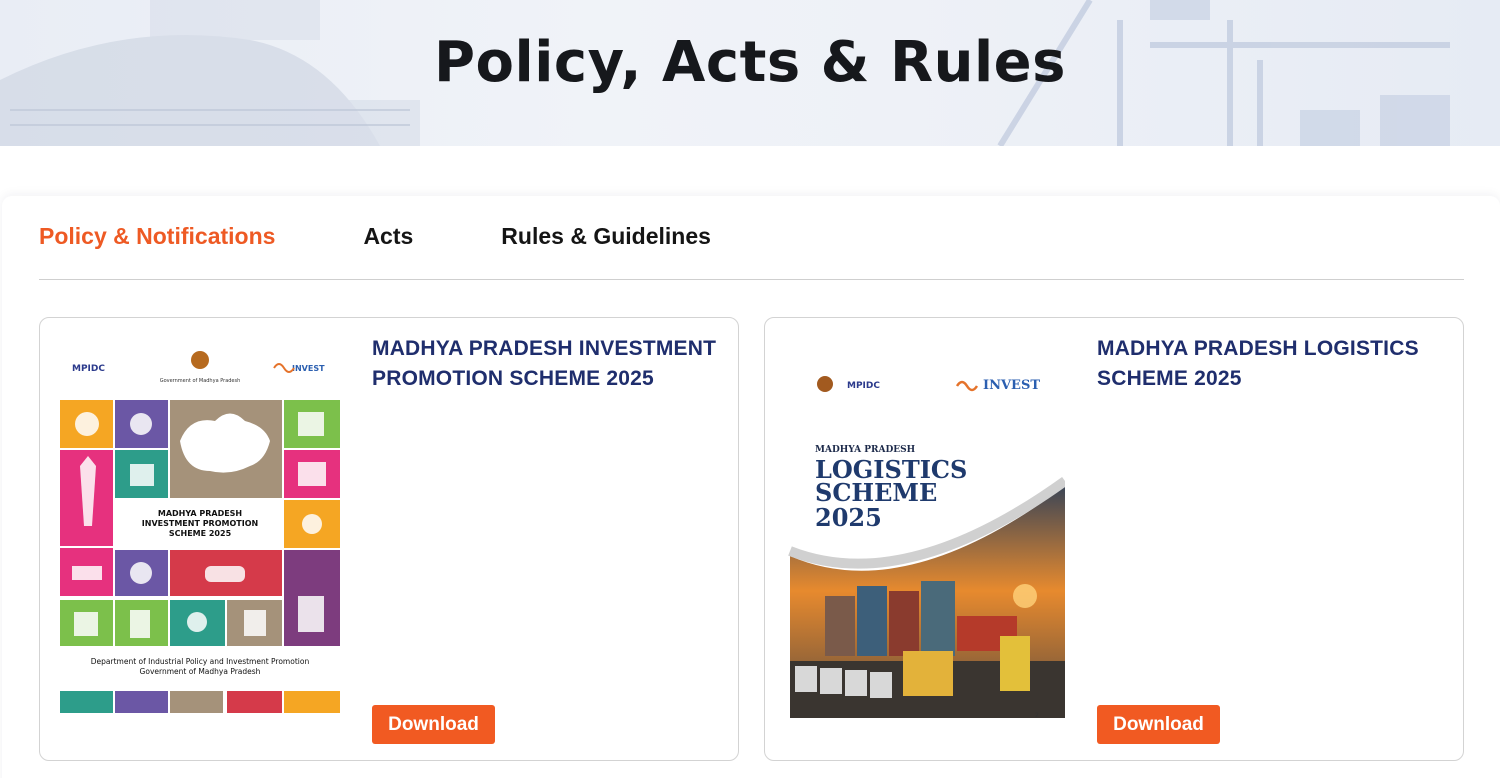 Image resolution: width=1500 pixels, height=778 pixels. What do you see at coordinates (225, 574) in the screenshot?
I see `electric-car-icon` at bounding box center [225, 574].